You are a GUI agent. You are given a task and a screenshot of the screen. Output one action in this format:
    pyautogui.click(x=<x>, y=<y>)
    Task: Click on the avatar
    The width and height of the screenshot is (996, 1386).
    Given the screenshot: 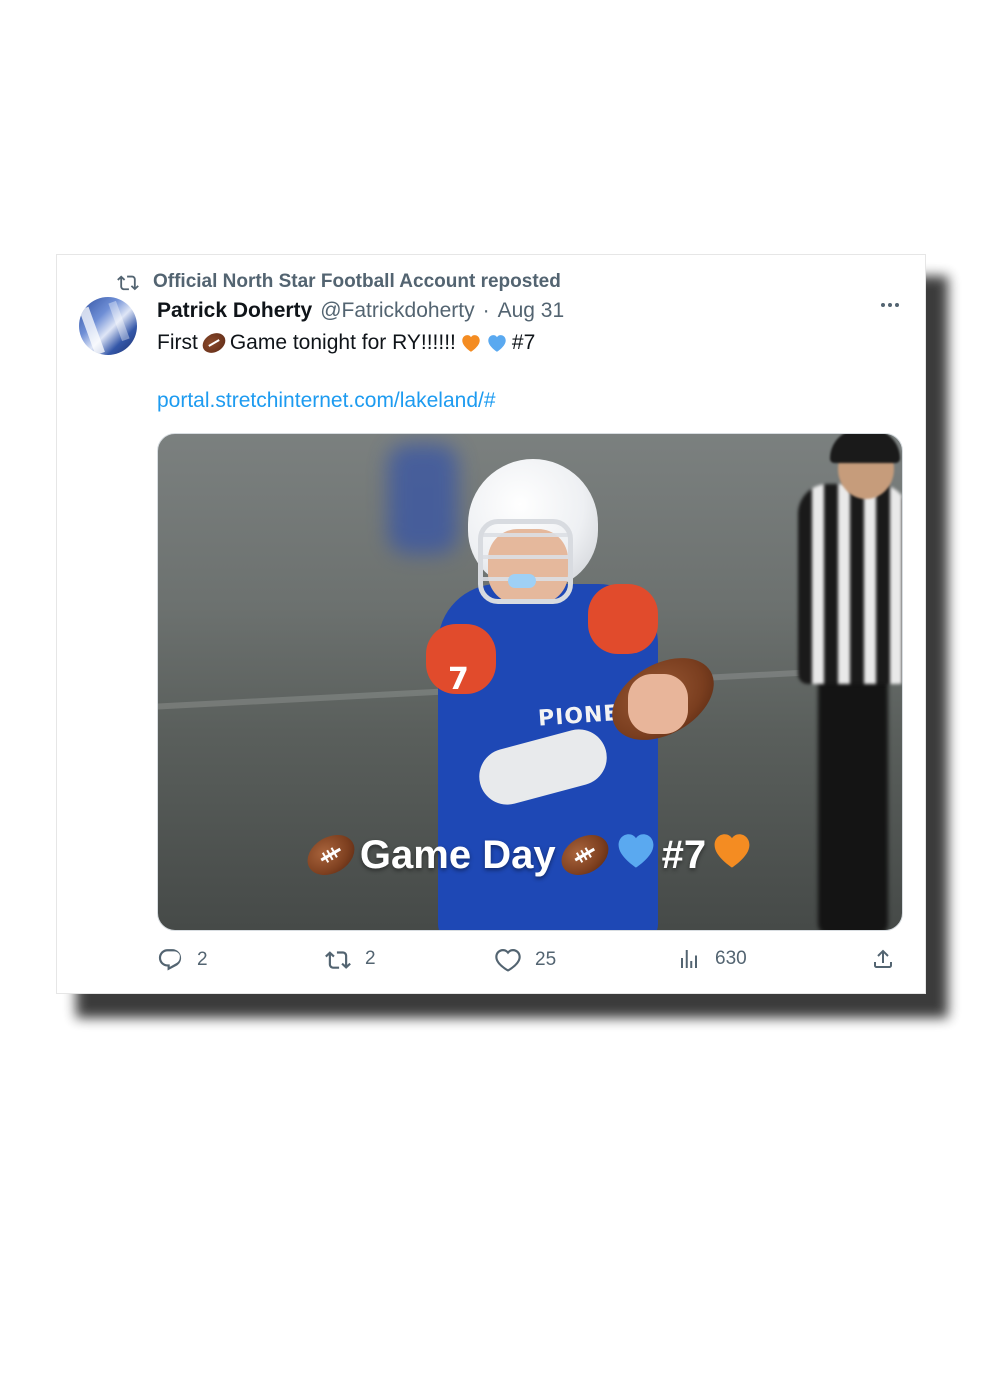 What is the action you would take?
    pyautogui.click(x=108, y=326)
    